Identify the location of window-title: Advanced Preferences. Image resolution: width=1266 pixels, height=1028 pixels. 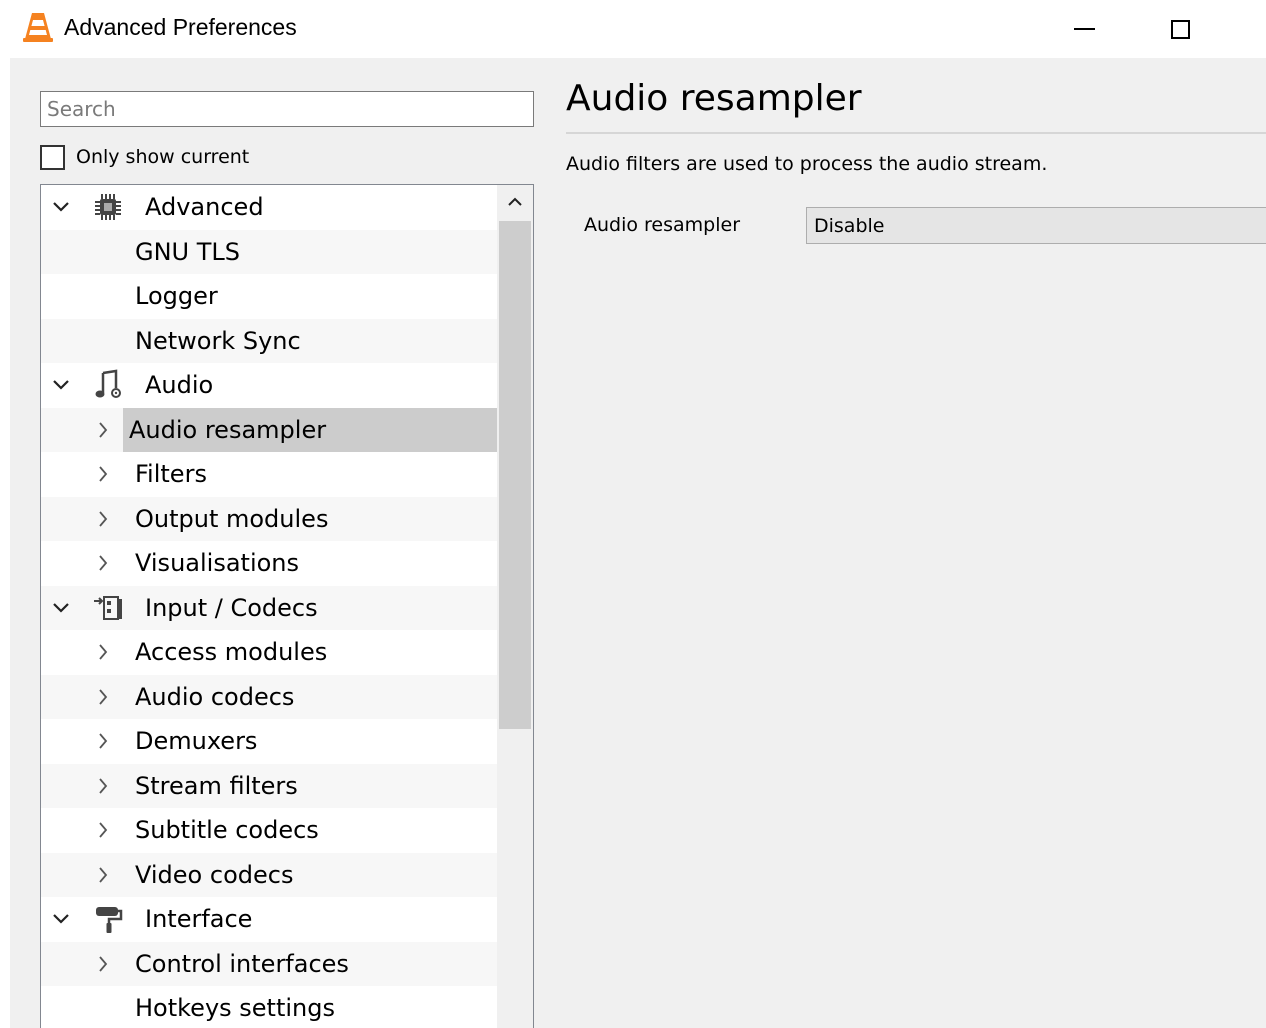
(180, 27).